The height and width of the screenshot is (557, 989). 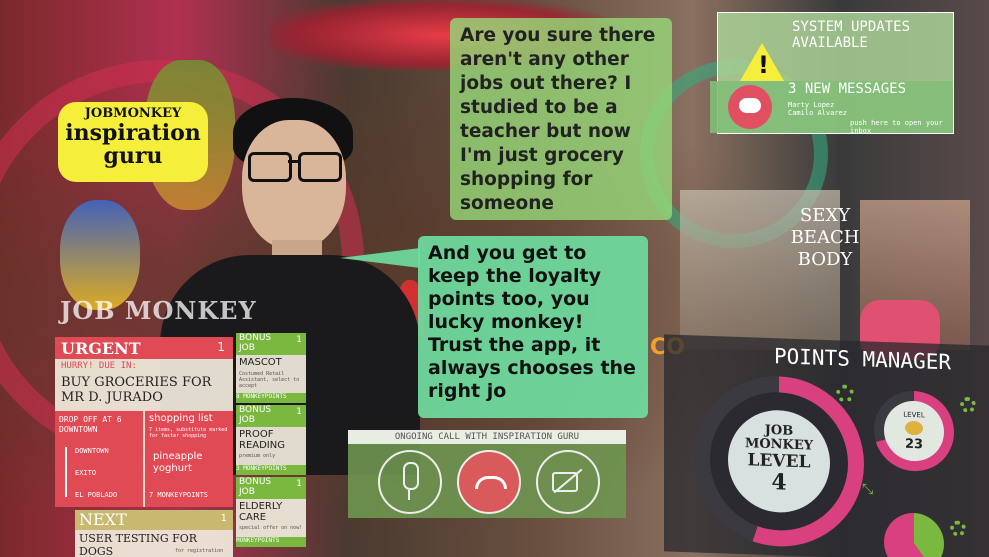 What do you see at coordinates (863, 359) in the screenshot?
I see `points-manager-title: POINTS MANAGER` at bounding box center [863, 359].